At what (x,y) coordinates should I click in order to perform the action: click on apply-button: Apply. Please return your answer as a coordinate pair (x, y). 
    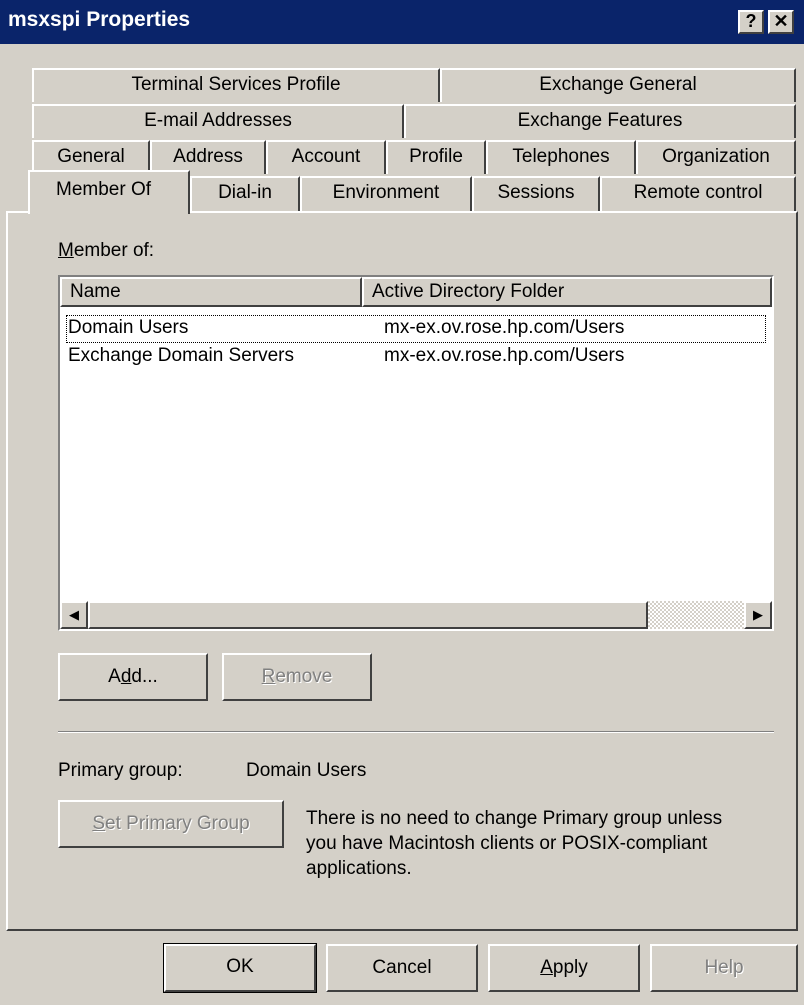
    Looking at the image, I should click on (564, 968).